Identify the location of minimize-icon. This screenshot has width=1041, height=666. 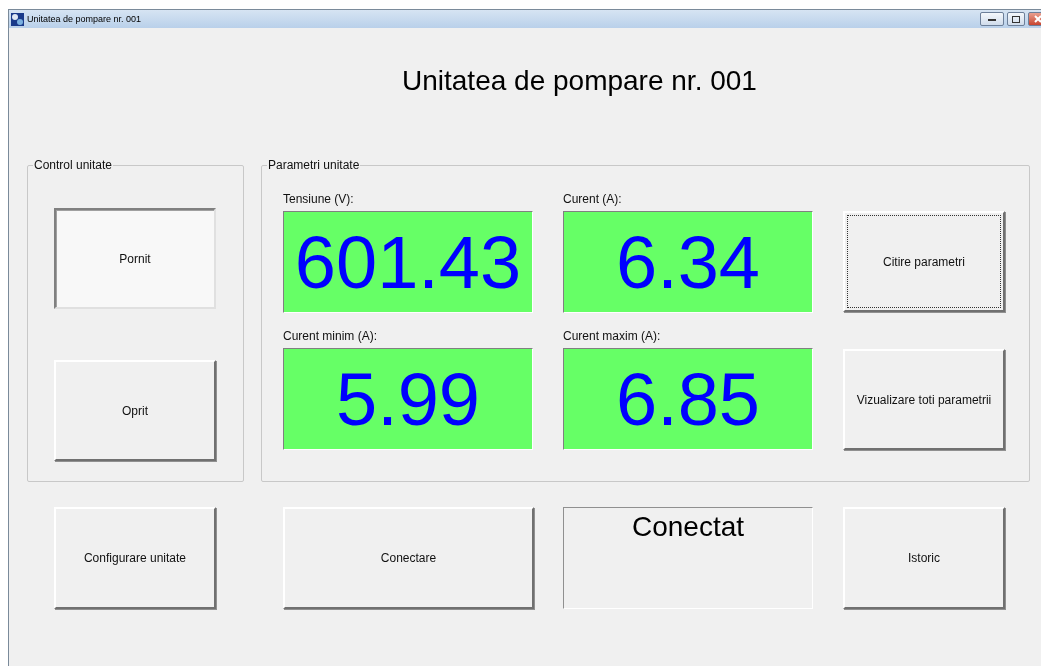
(992, 19).